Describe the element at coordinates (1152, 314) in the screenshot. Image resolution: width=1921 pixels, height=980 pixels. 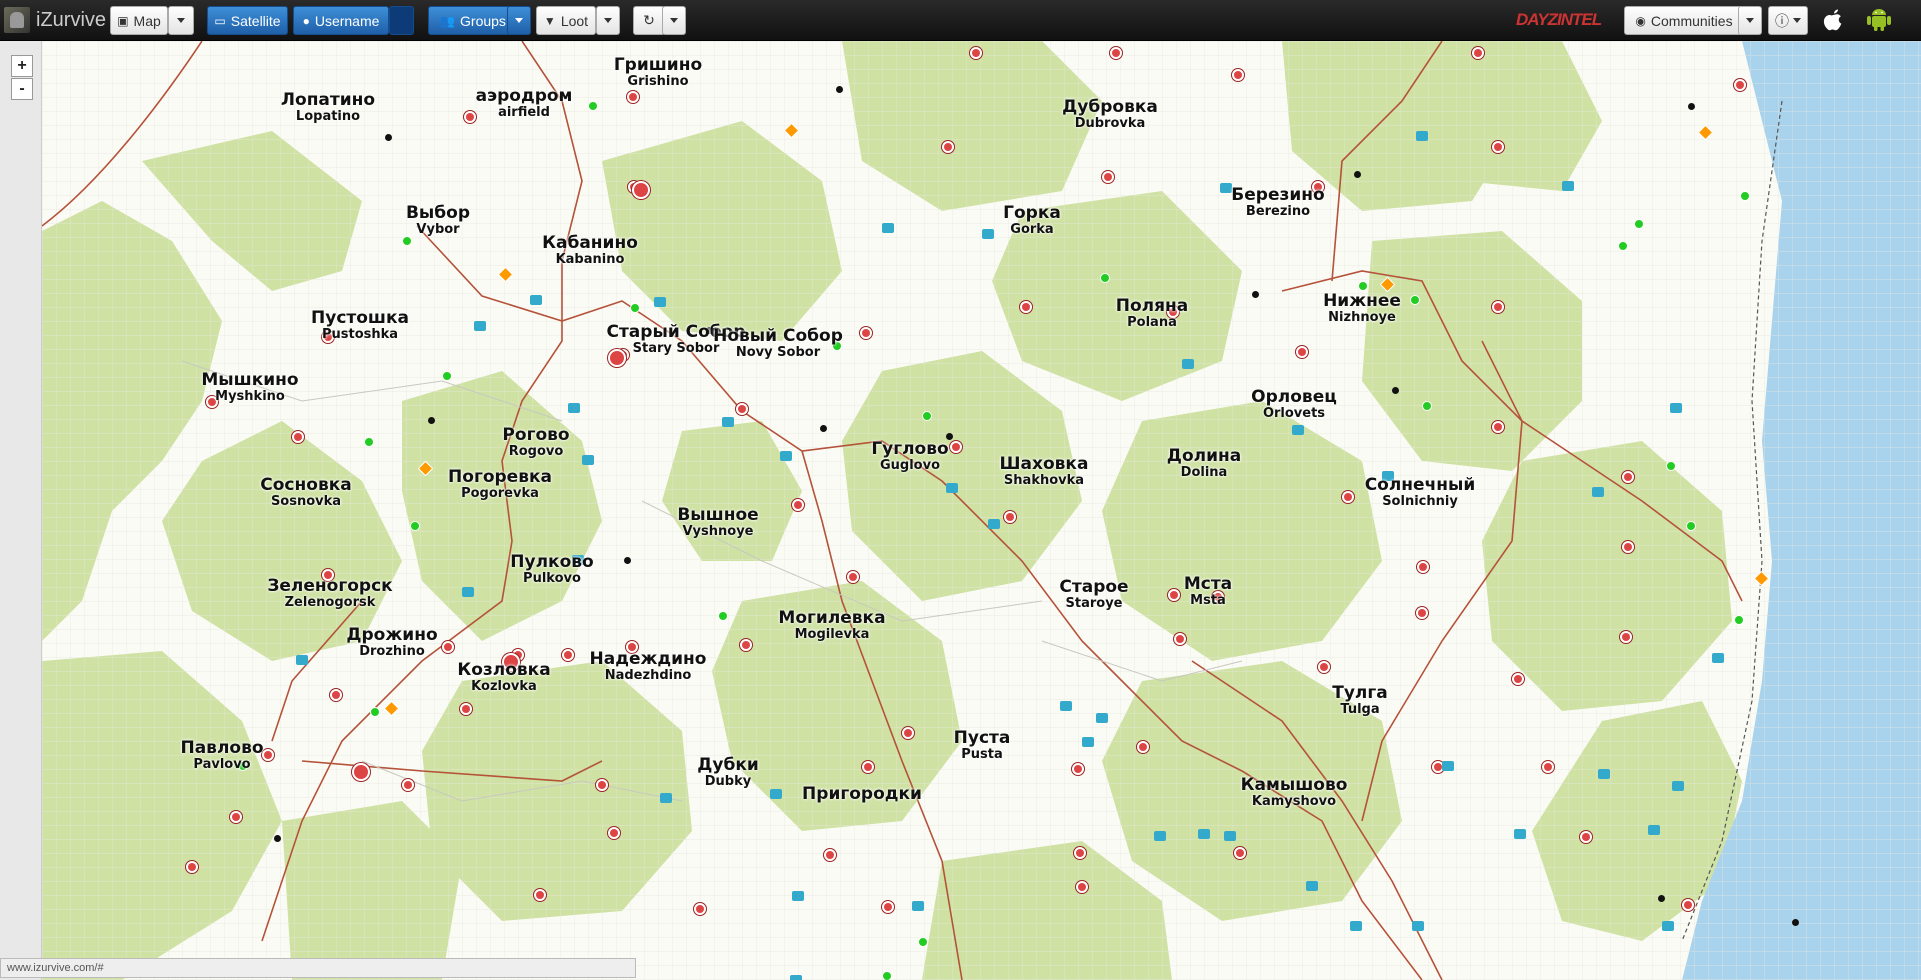
I see `city-label: Поляна Polana` at that location.